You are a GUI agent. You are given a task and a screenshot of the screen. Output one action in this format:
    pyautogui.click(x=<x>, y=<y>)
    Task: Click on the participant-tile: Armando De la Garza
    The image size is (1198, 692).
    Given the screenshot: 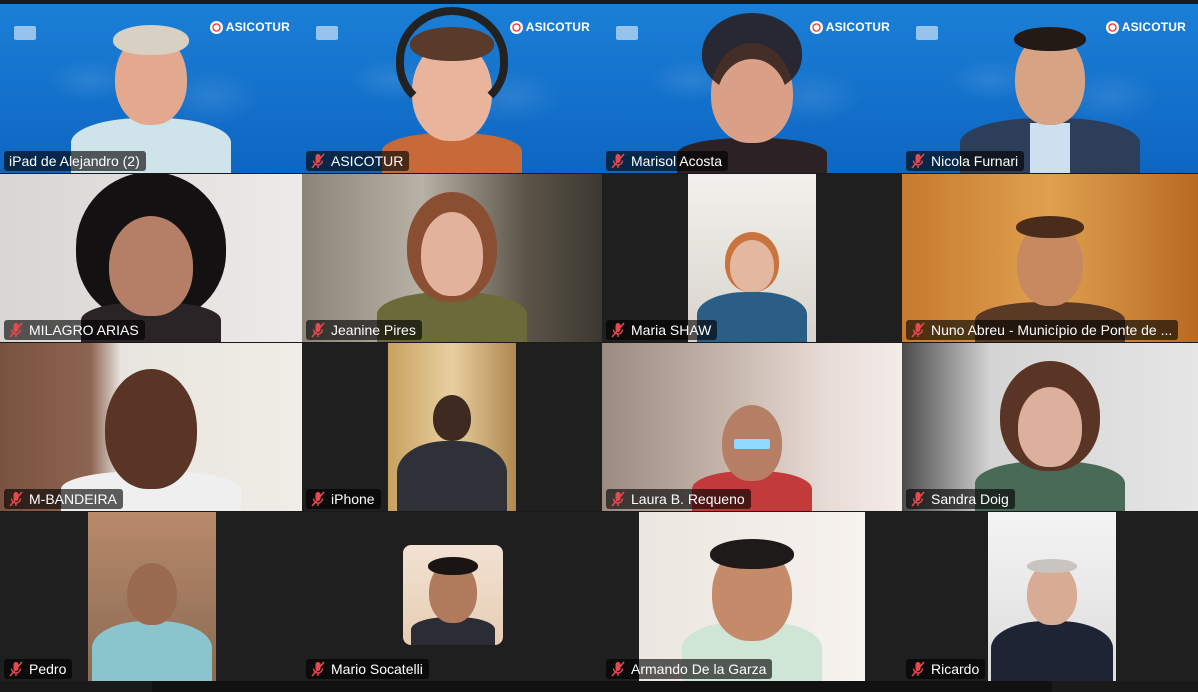 What is the action you would take?
    pyautogui.click(x=752, y=596)
    